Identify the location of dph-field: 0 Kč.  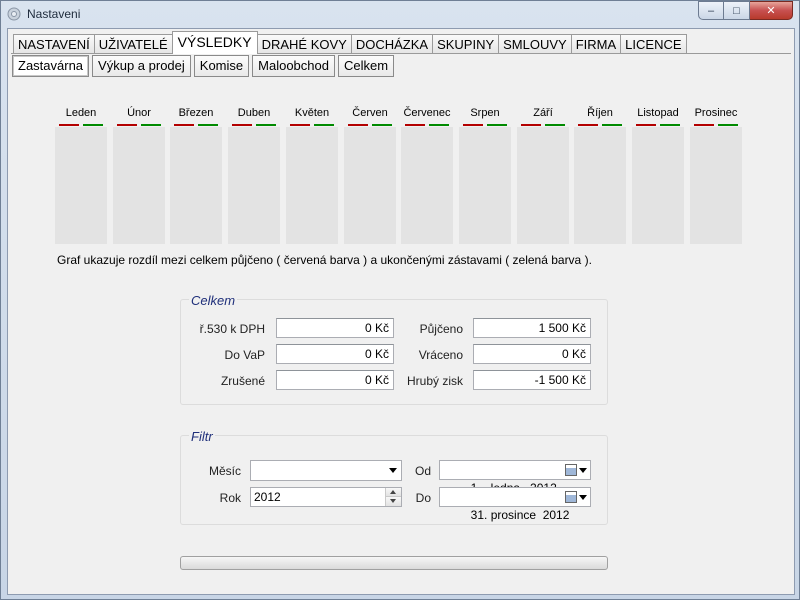
(335, 328).